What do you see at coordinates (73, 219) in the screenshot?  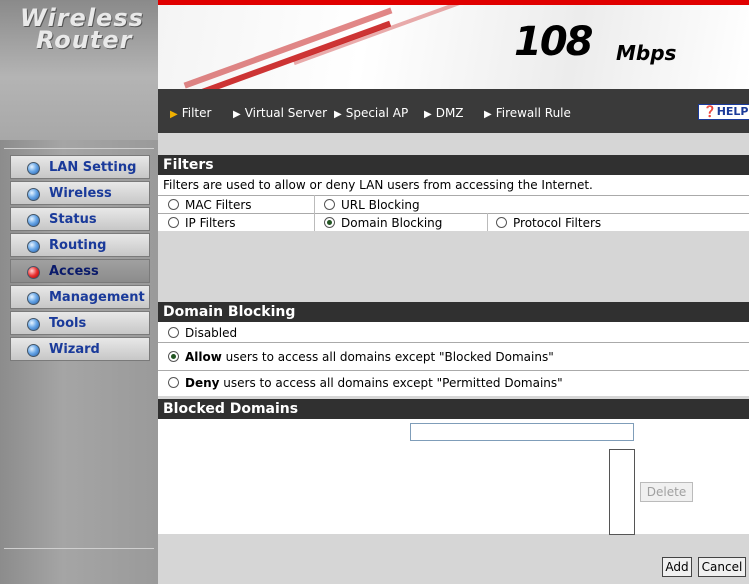 I see `sidebar-item-label: Status` at bounding box center [73, 219].